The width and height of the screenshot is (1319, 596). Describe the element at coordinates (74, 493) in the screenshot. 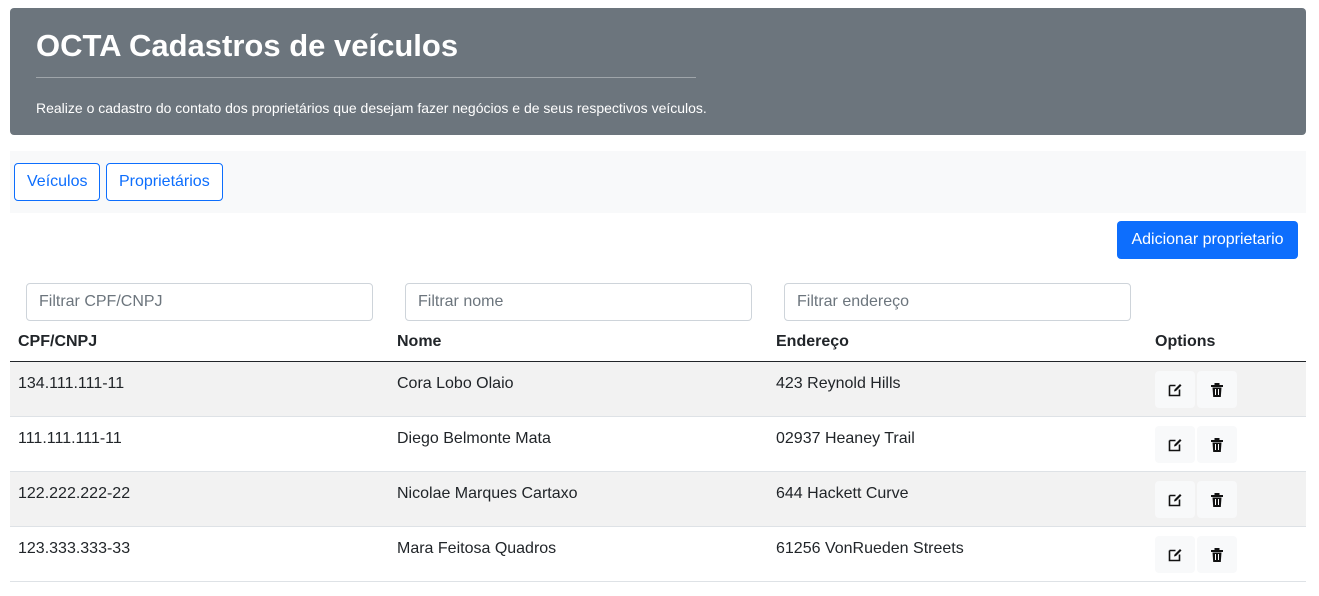

I see `cell-cpf: 122.222.222-22` at that location.